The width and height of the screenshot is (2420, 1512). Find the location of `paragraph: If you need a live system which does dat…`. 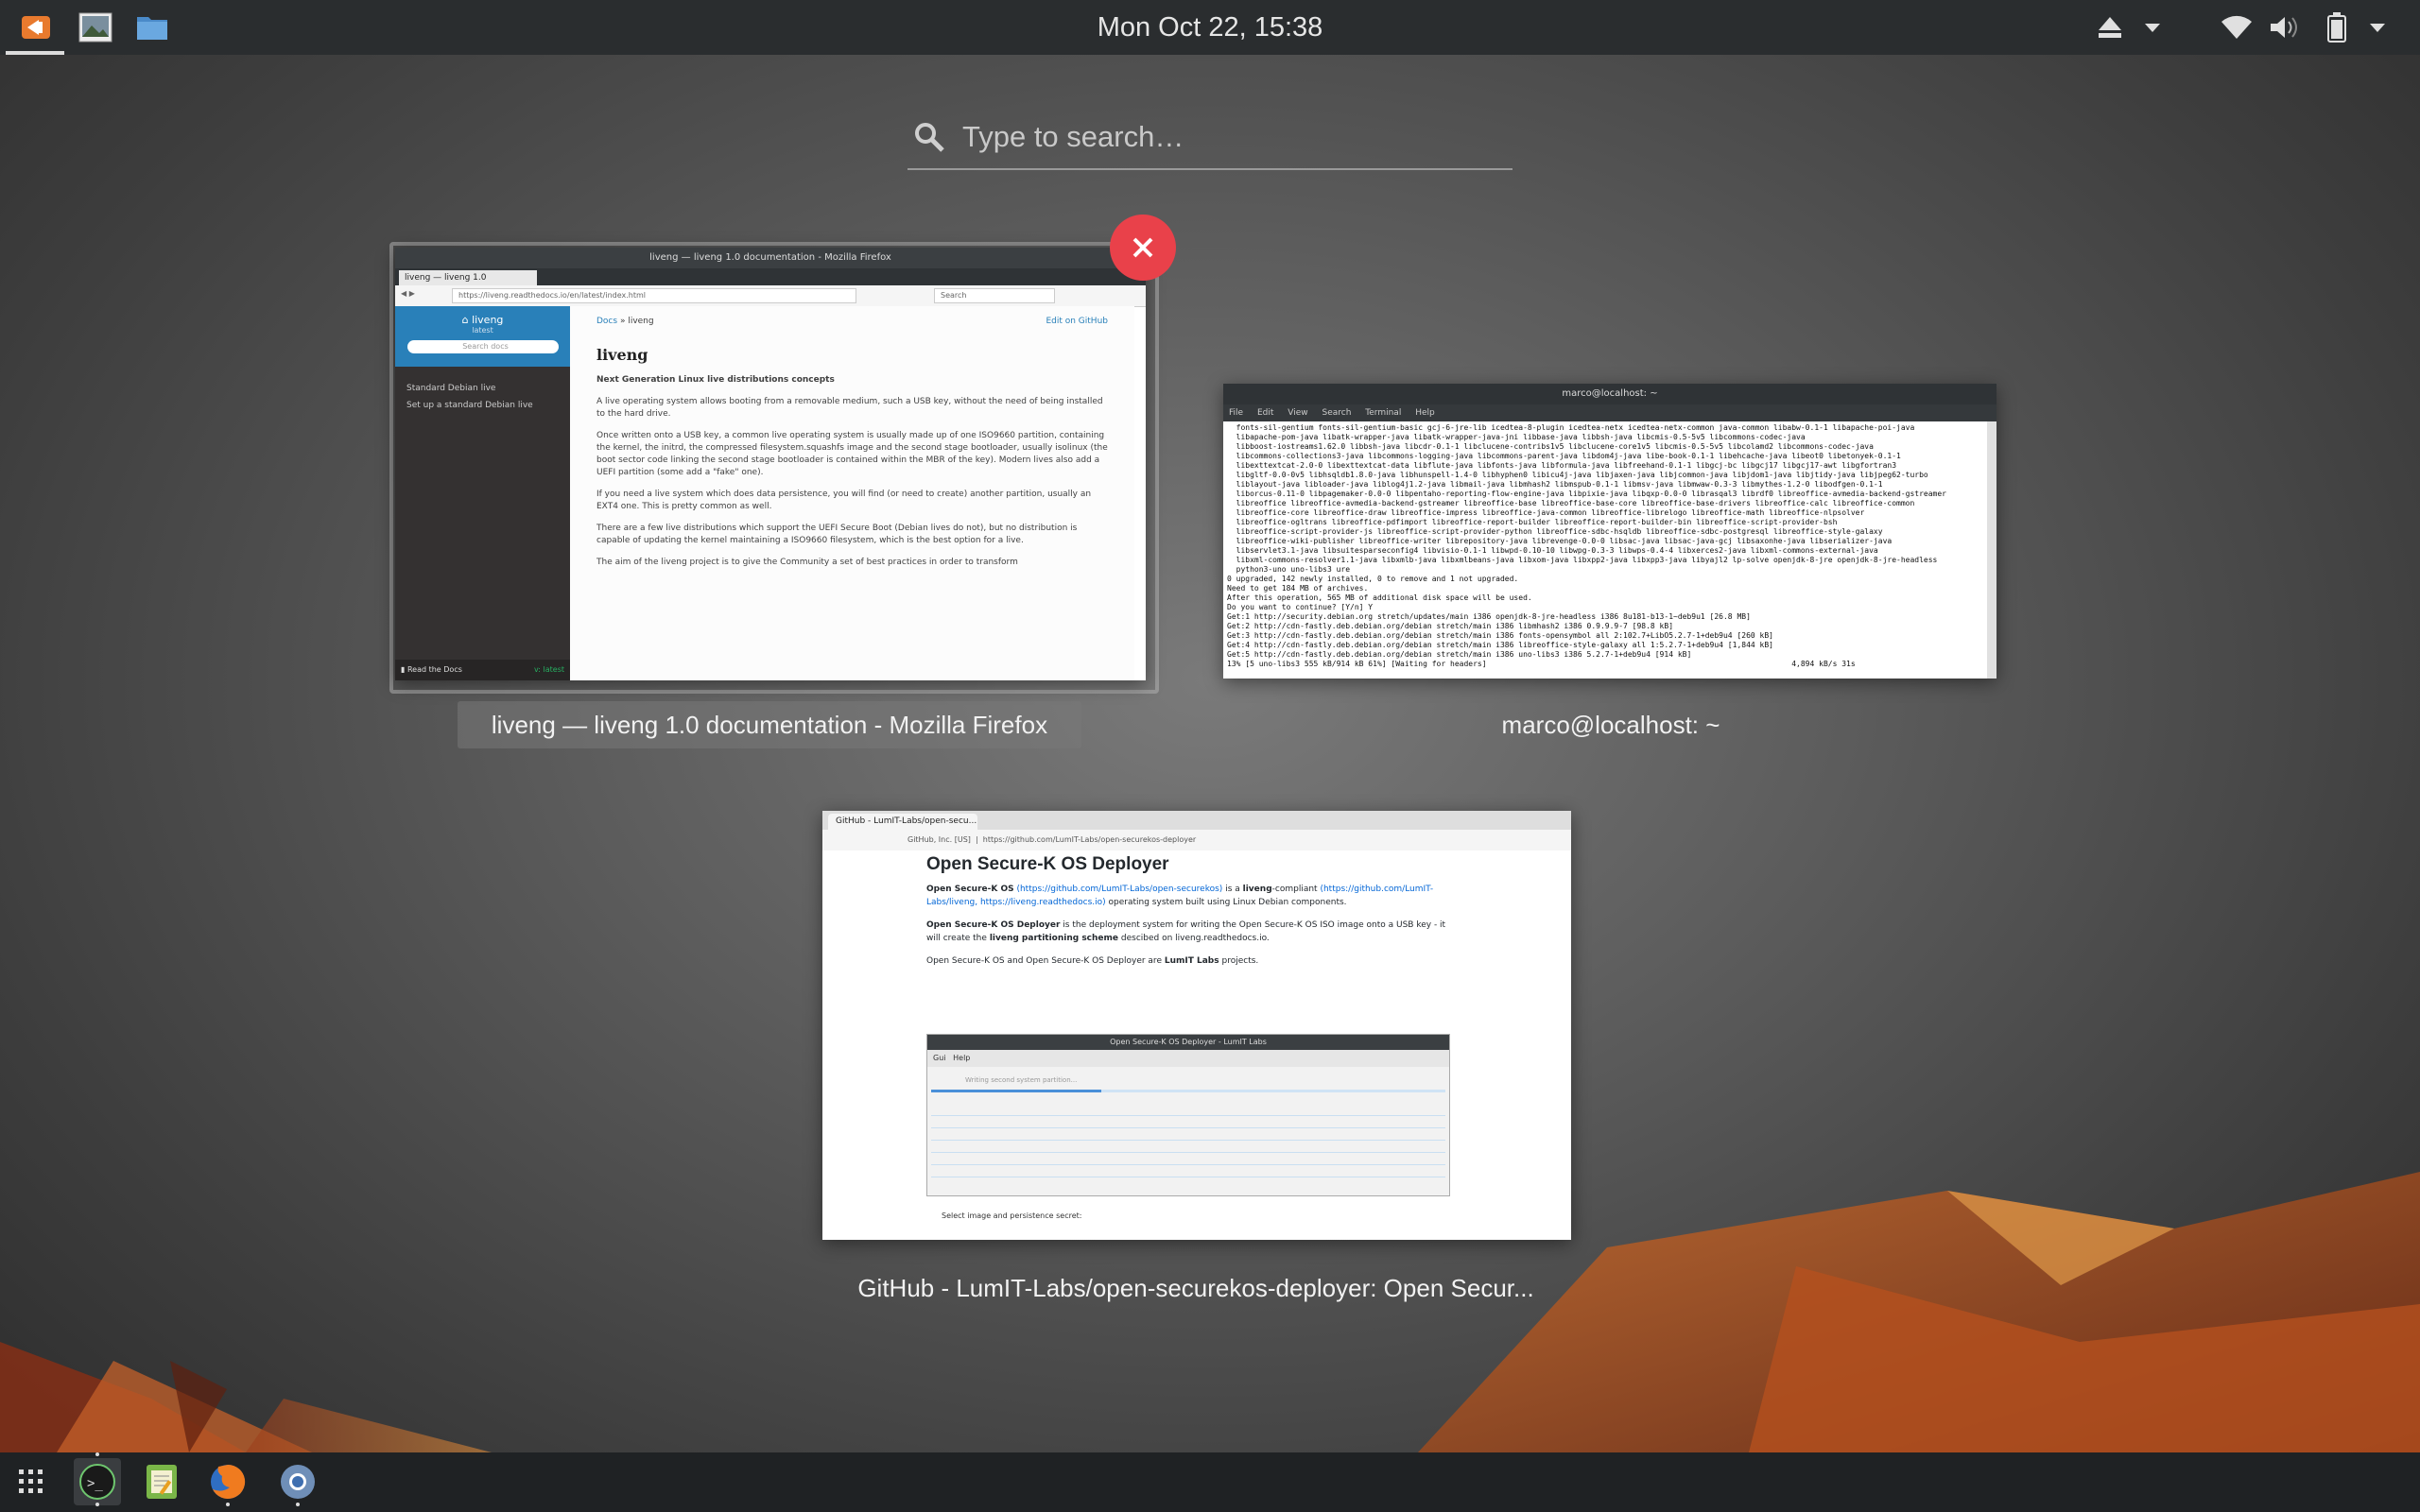

paragraph: If you need a live system which does dat… is located at coordinates (844, 500).